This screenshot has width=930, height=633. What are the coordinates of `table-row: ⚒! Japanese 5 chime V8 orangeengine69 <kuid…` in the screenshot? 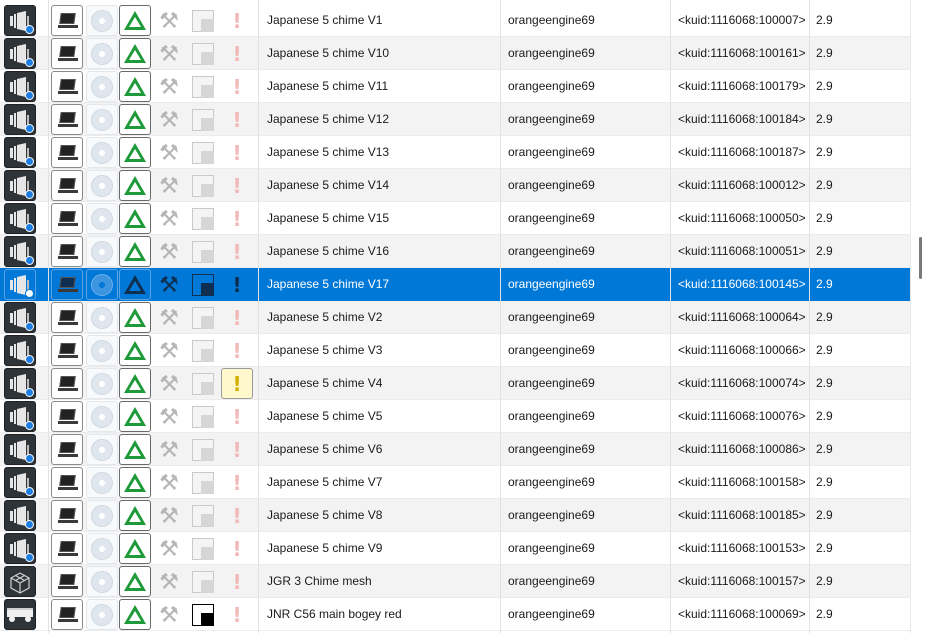 It's located at (455, 515).